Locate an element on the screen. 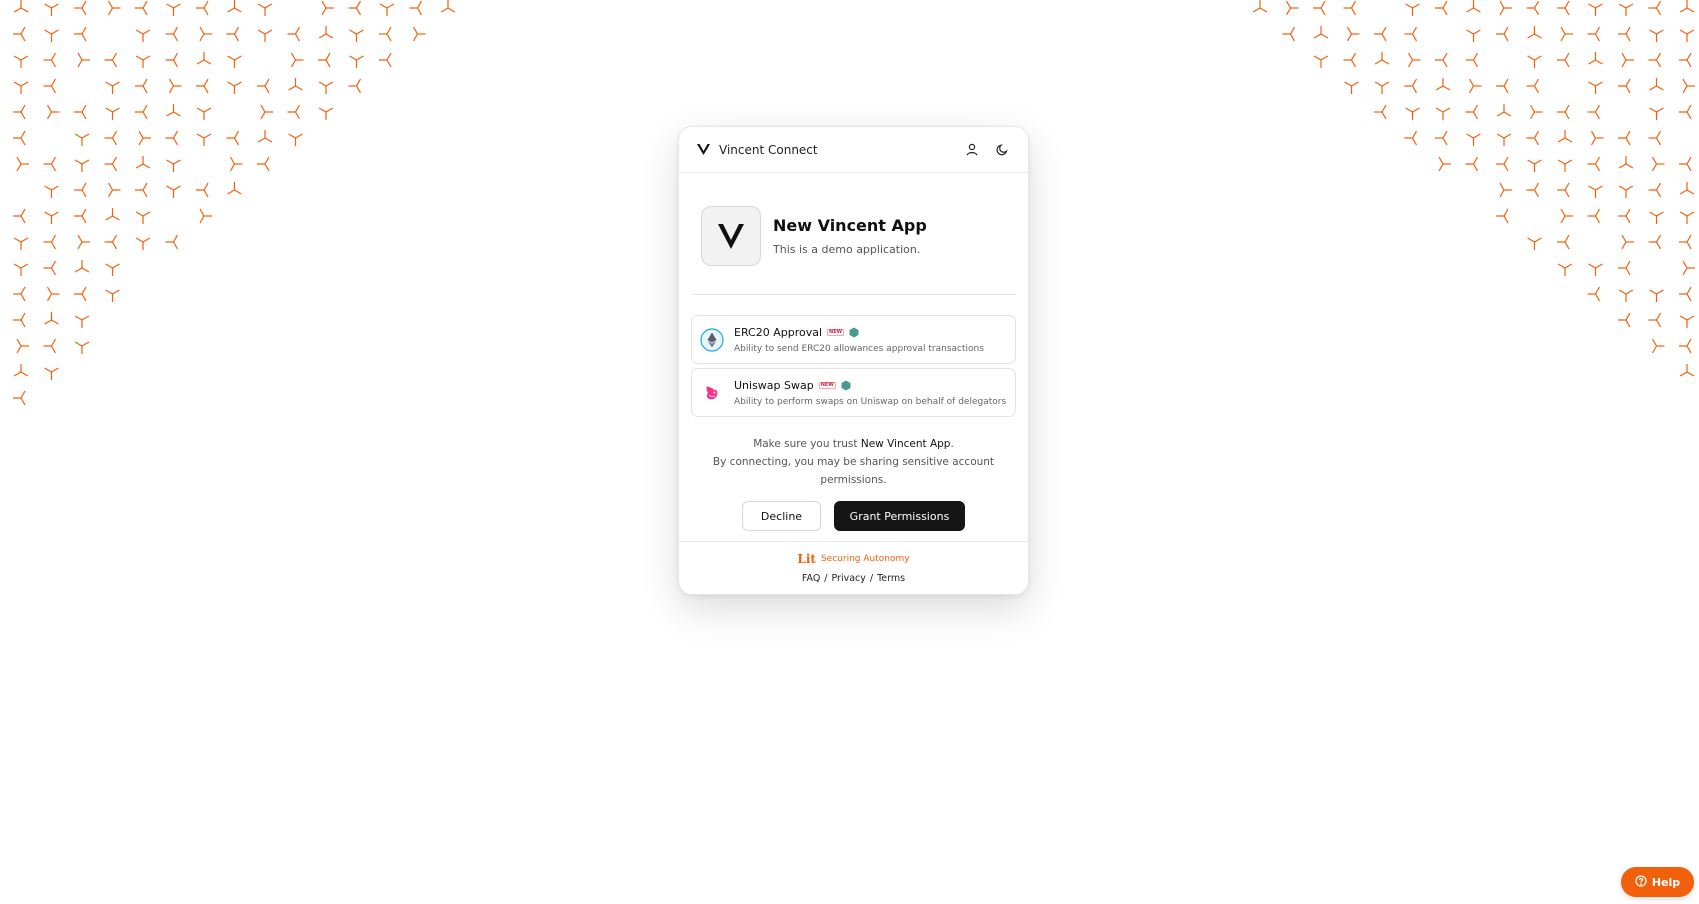 The width and height of the screenshot is (1699, 904). privacy-link: Privacy is located at coordinates (849, 578).